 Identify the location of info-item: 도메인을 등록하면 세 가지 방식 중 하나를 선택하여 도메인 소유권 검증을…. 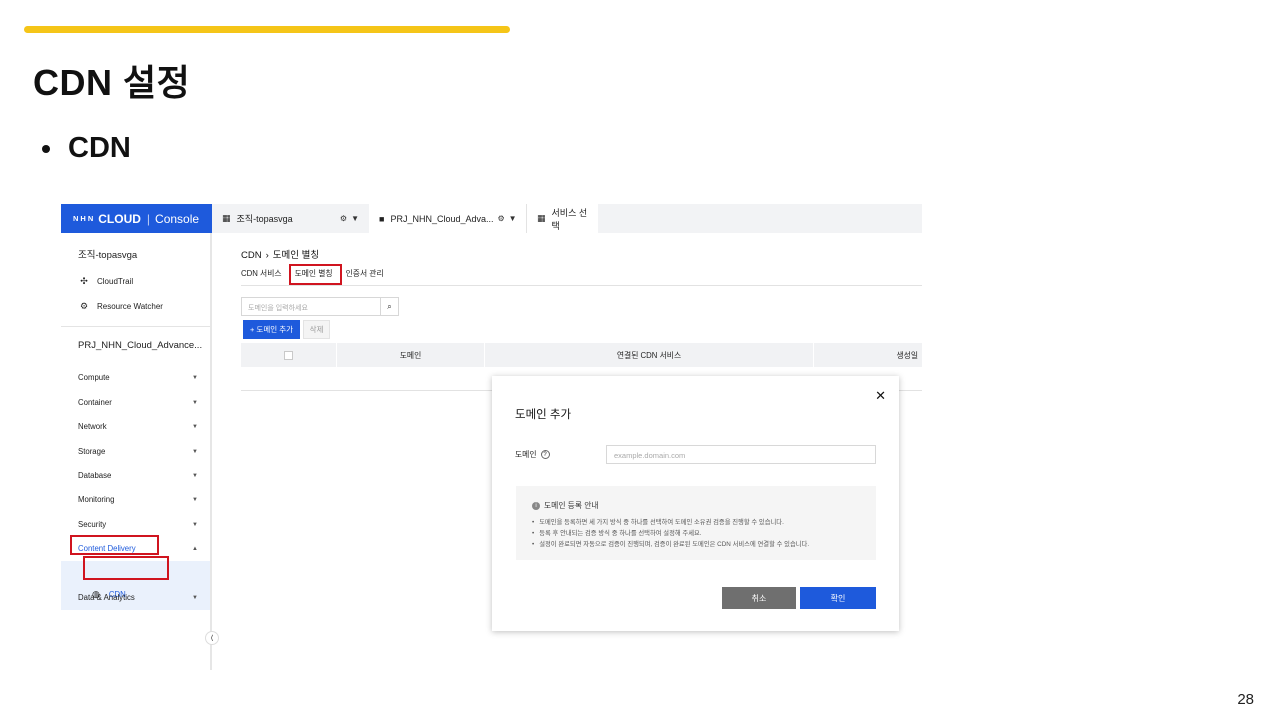
(670, 522).